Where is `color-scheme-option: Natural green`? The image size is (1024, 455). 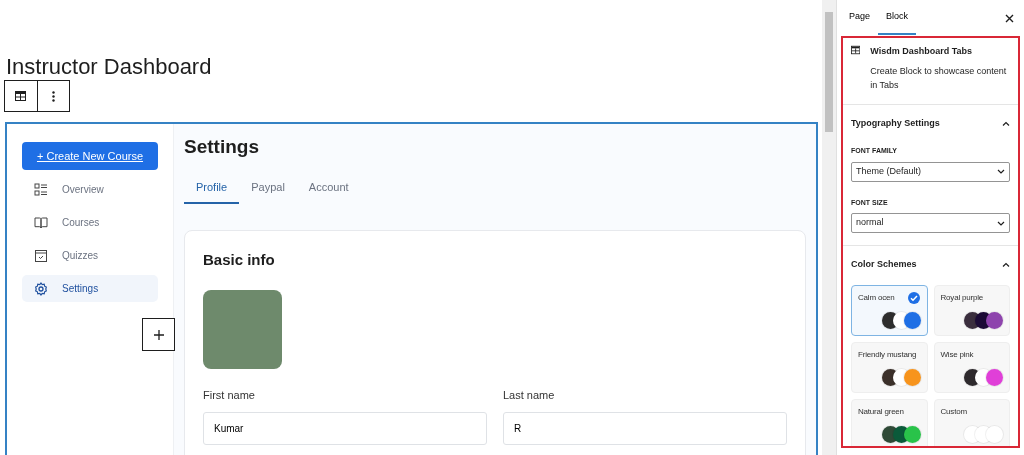 color-scheme-option: Natural green is located at coordinates (889, 422).